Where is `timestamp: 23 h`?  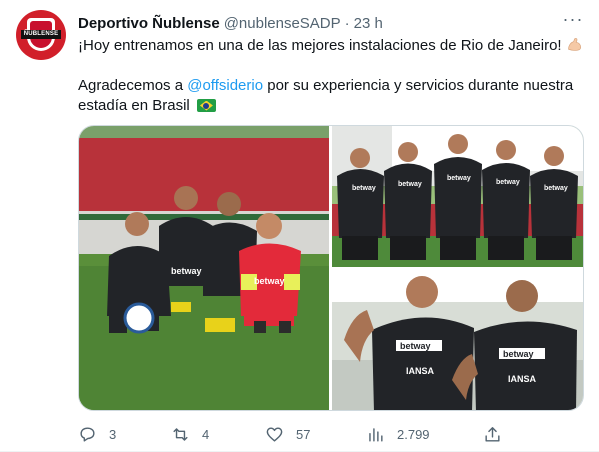
timestamp: 23 h is located at coordinates (368, 23).